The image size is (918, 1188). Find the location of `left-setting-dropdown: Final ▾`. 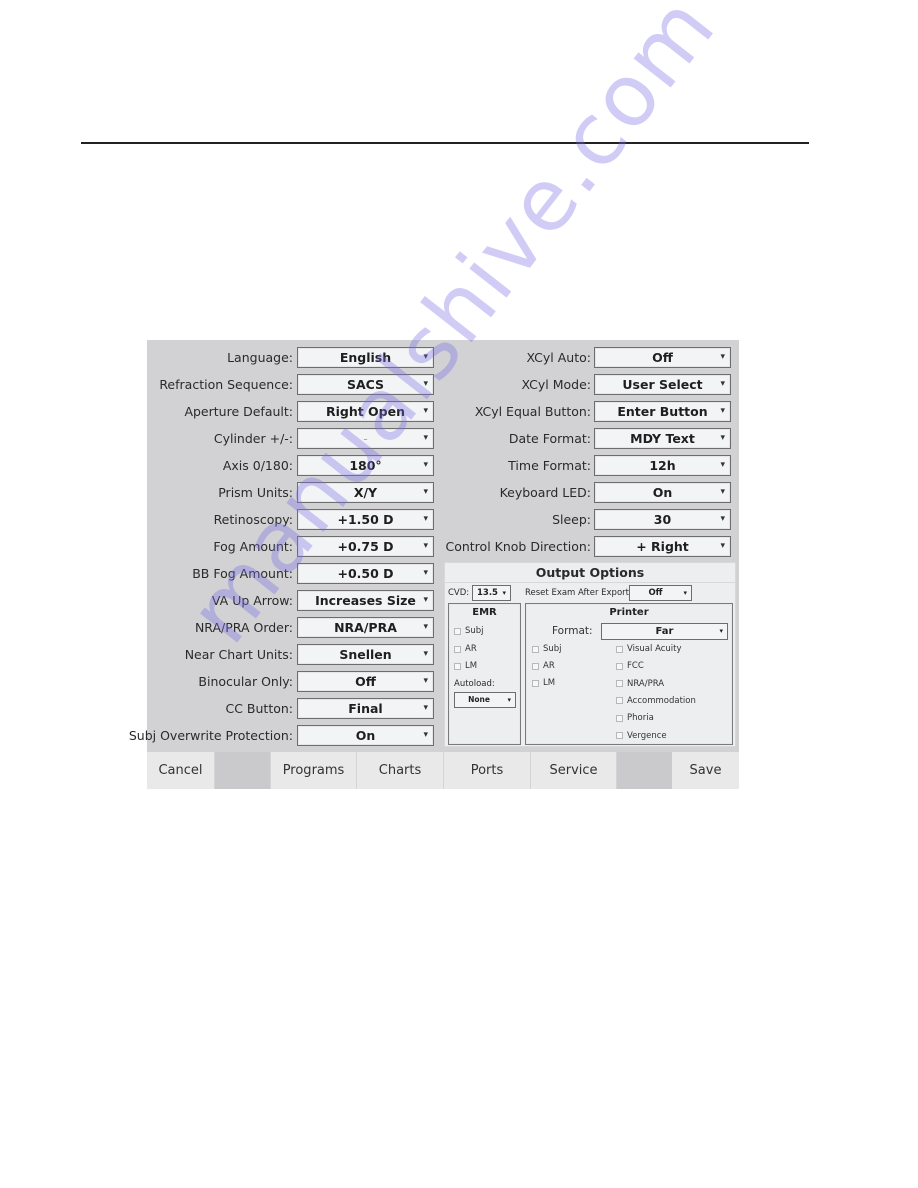

left-setting-dropdown: Final ▾ is located at coordinates (365, 708).